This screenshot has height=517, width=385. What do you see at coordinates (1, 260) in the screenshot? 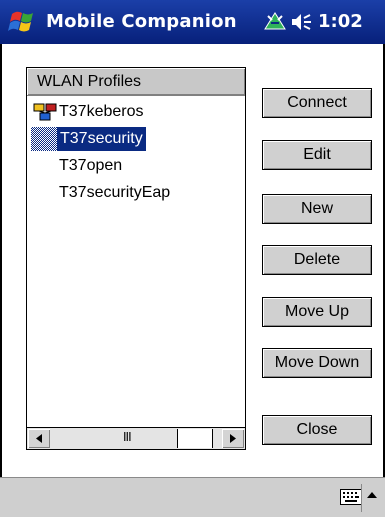
I see `window-border-left` at bounding box center [1, 260].